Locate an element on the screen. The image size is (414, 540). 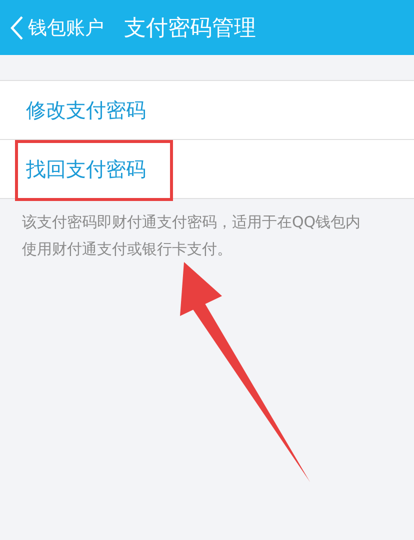
menu-item: 找回支付密码 is located at coordinates (207, 168).